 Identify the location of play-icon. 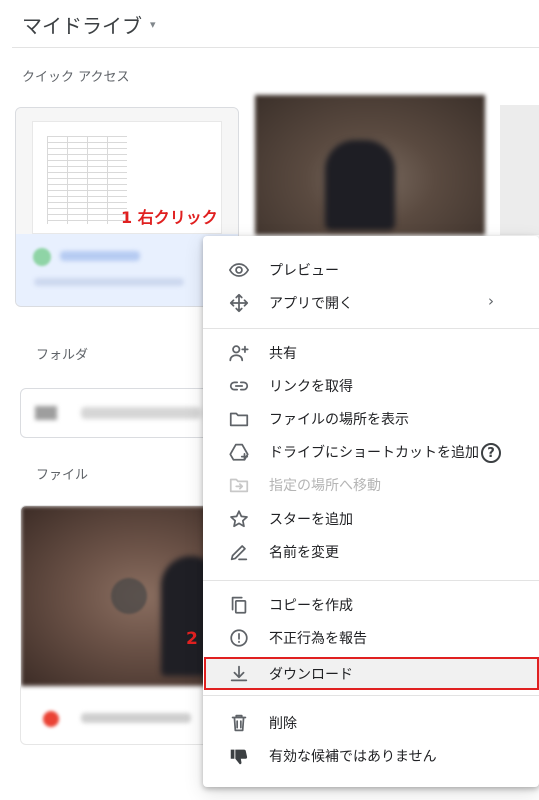
(129, 596).